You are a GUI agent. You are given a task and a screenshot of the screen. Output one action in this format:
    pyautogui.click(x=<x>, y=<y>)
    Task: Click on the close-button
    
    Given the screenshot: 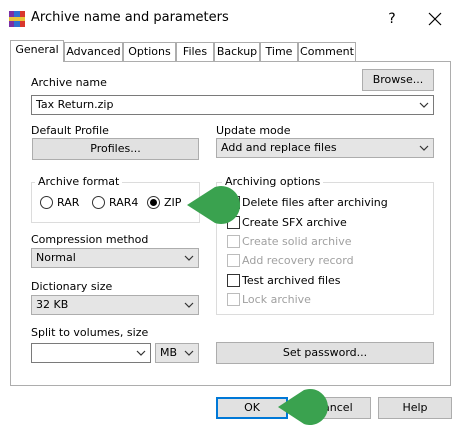 What is the action you would take?
    pyautogui.click(x=435, y=19)
    